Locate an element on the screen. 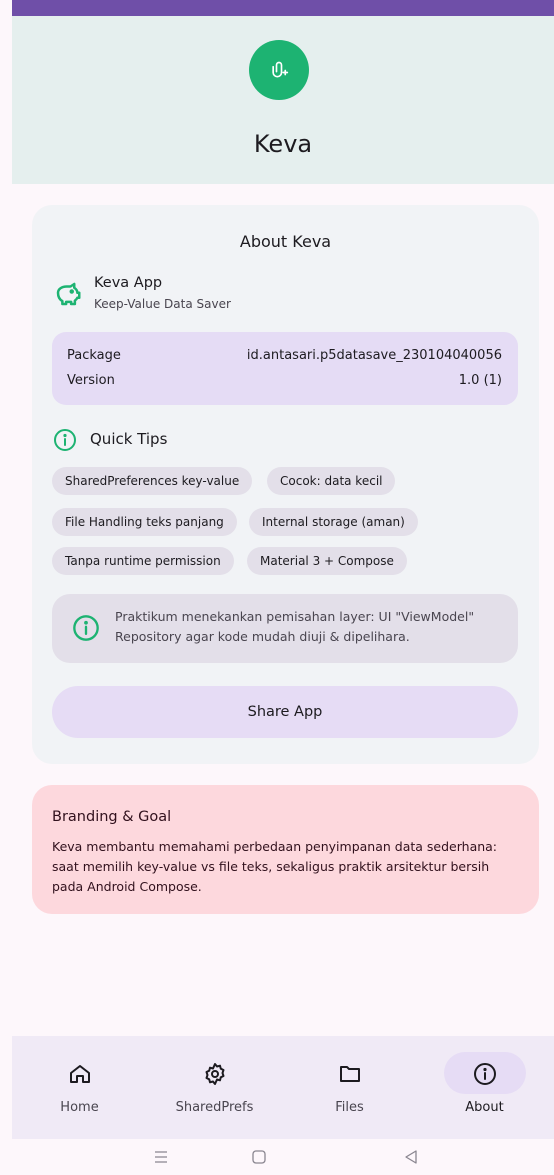 The image size is (554, 1175). version-value: 1.0 (1) is located at coordinates (480, 380).